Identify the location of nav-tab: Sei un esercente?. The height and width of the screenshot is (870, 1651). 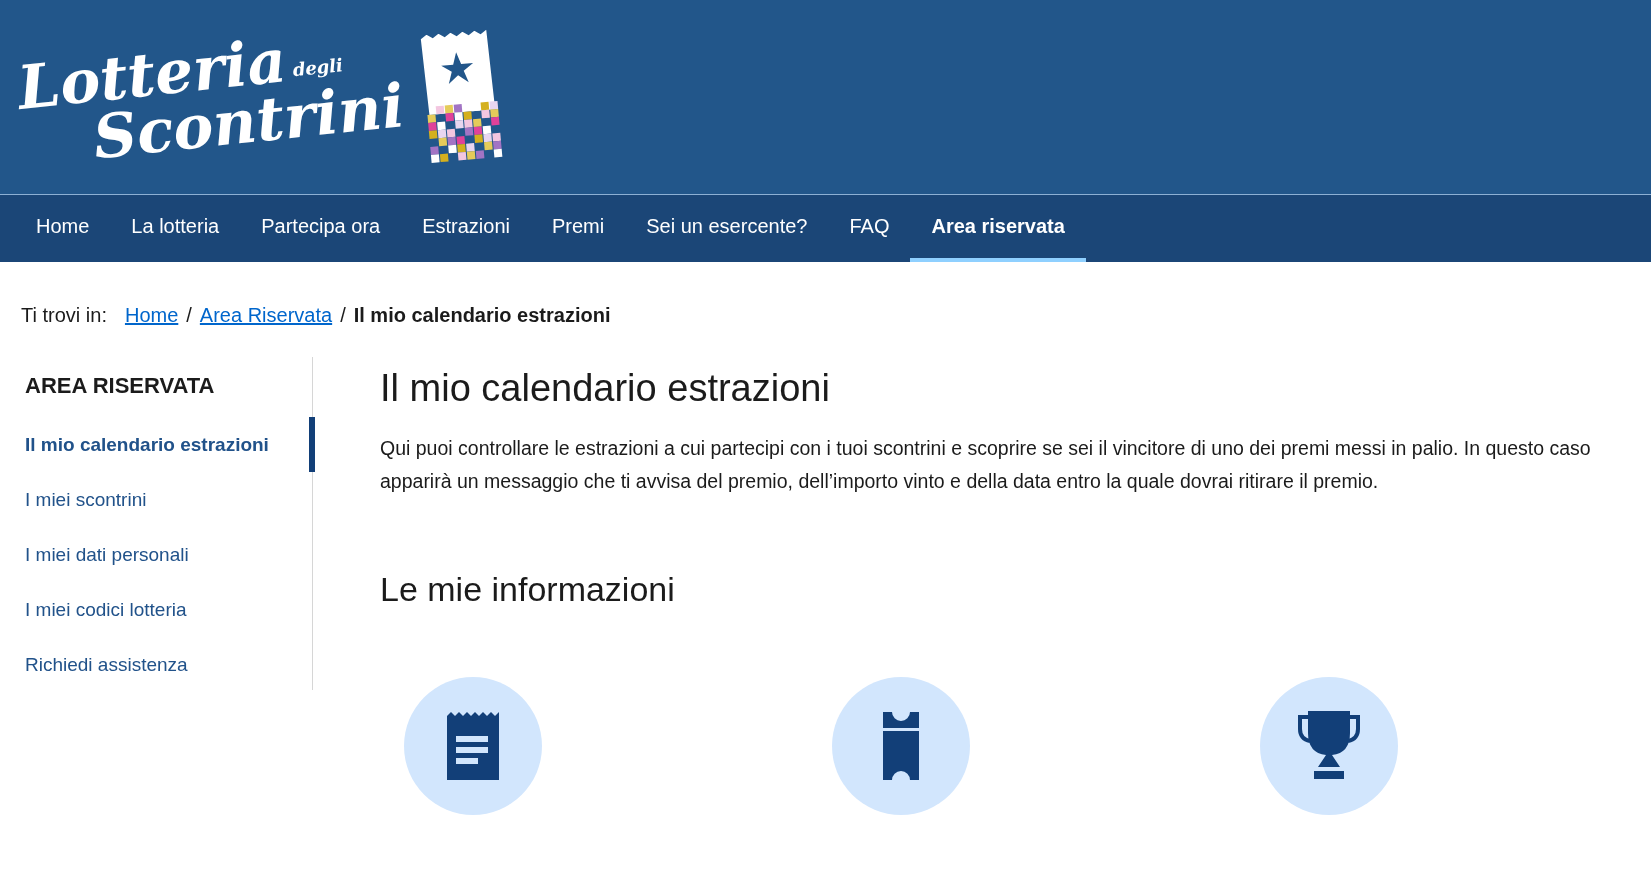
(727, 228).